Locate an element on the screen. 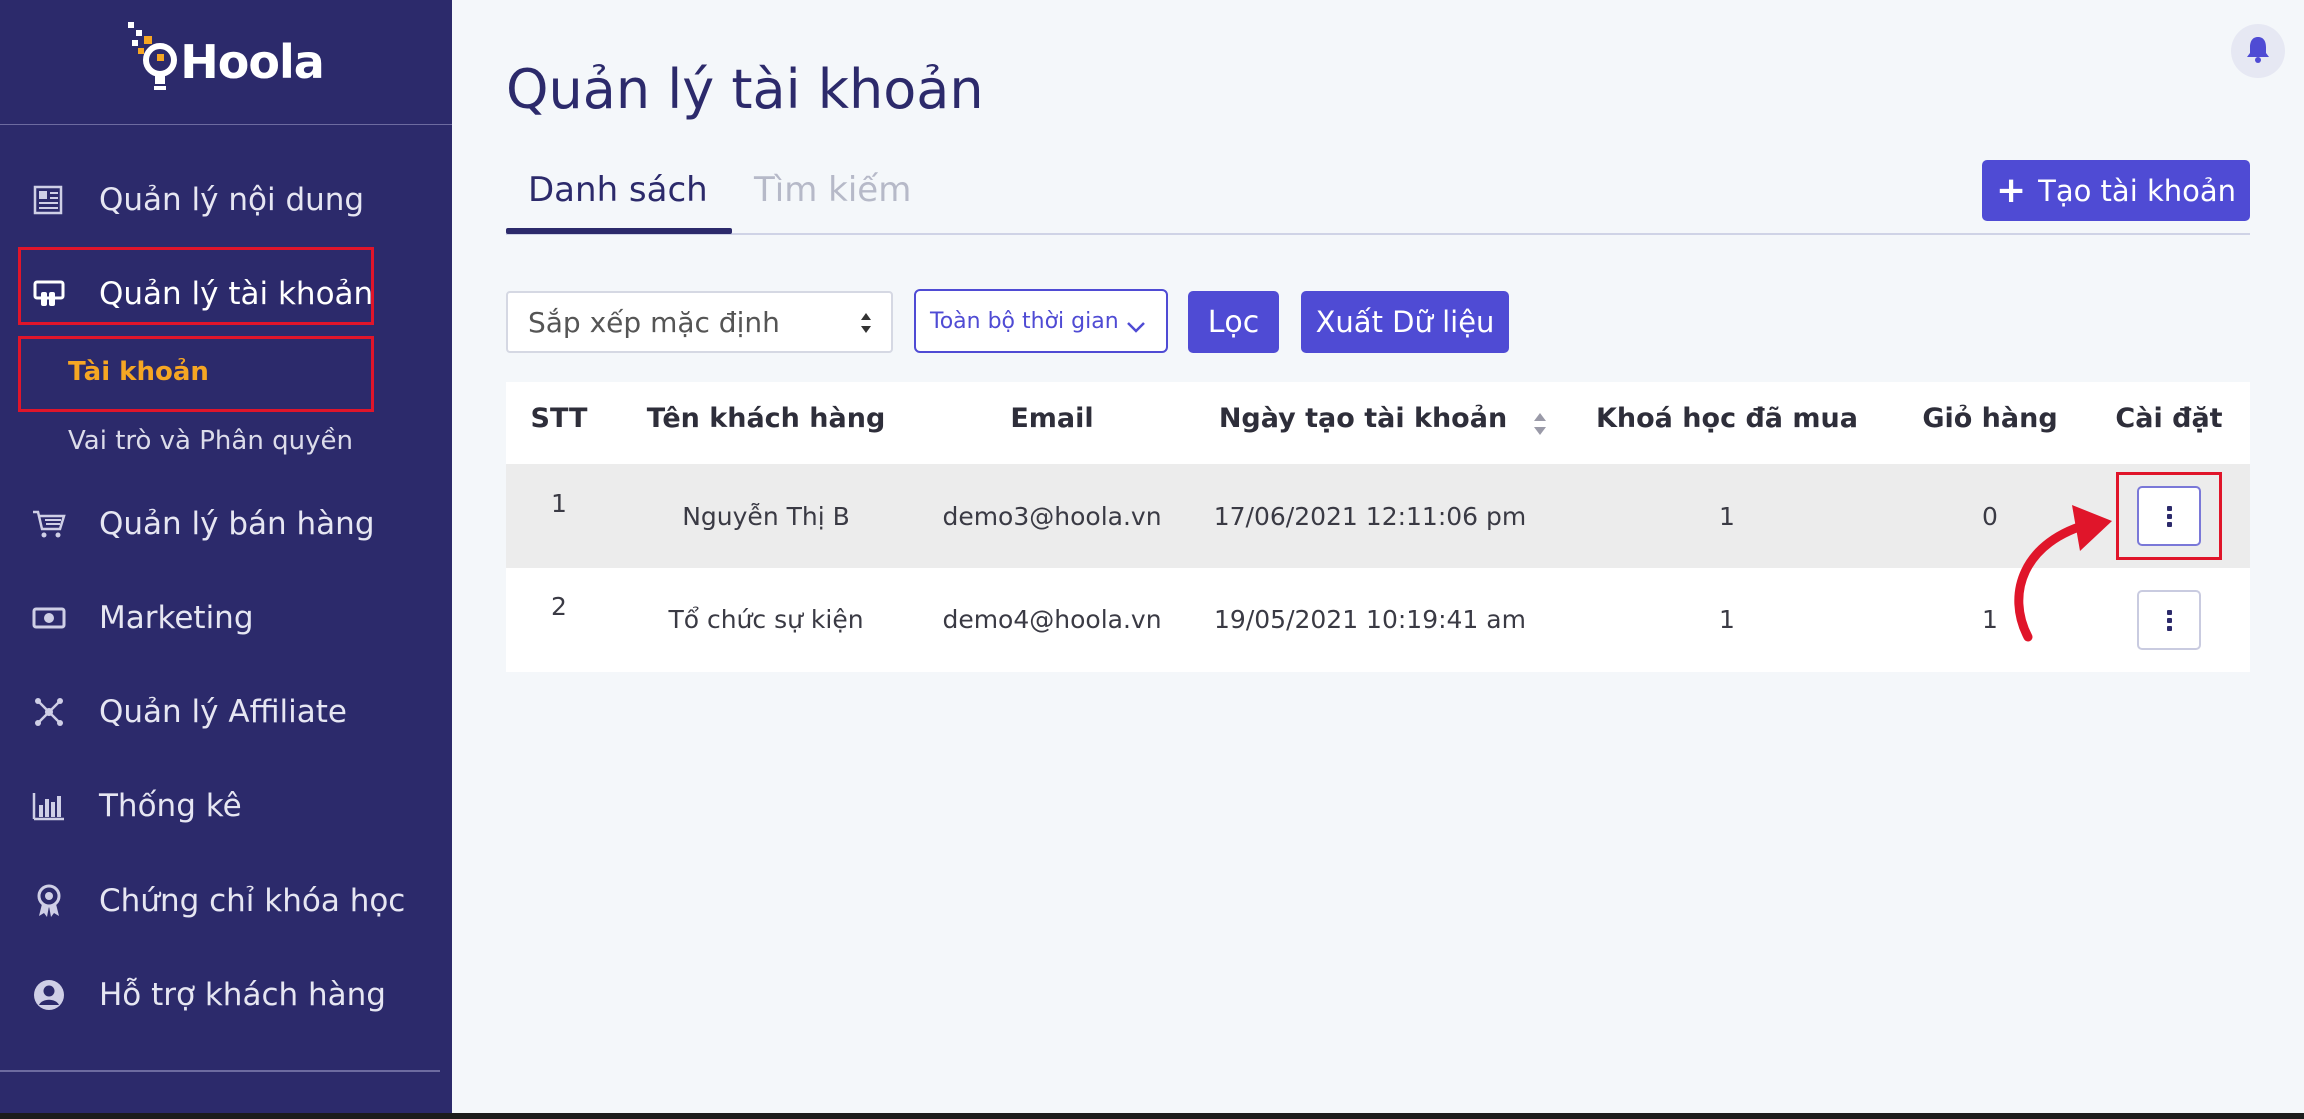 The image size is (2304, 1119). sort-select: Sắp xếp mặc định is located at coordinates (699, 322).